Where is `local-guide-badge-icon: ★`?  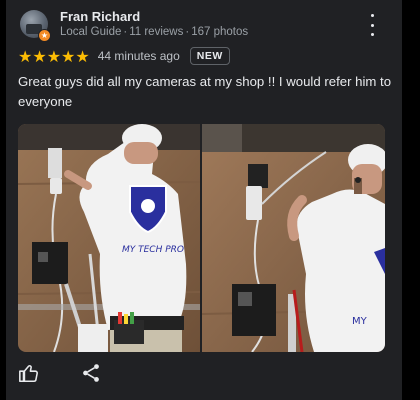 local-guide-badge-icon: ★ is located at coordinates (44, 35).